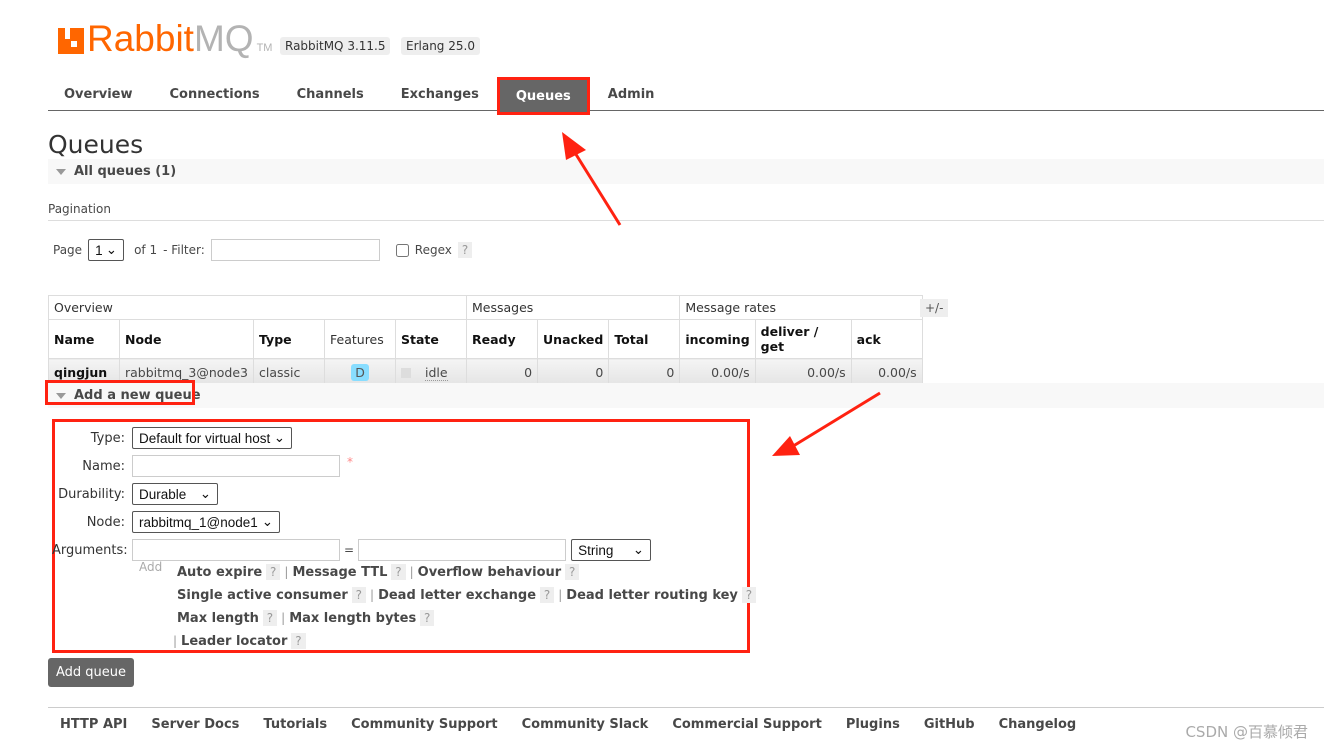  What do you see at coordinates (592, 179) in the screenshot?
I see `arrow-to-queues-tab-icon` at bounding box center [592, 179].